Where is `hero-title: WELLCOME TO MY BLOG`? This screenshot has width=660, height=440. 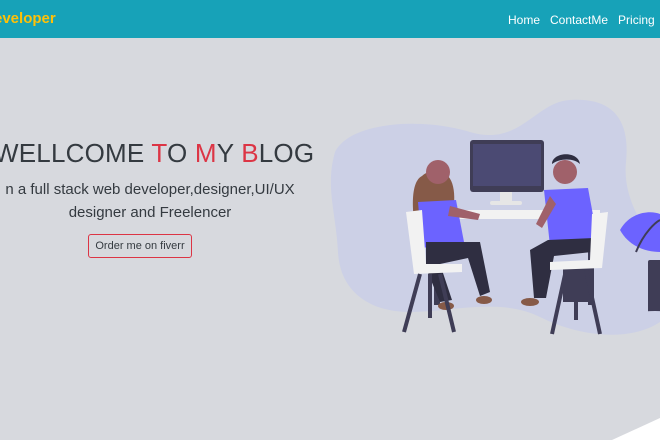
hero-title: WELLCOME TO MY BLOG is located at coordinates (157, 153).